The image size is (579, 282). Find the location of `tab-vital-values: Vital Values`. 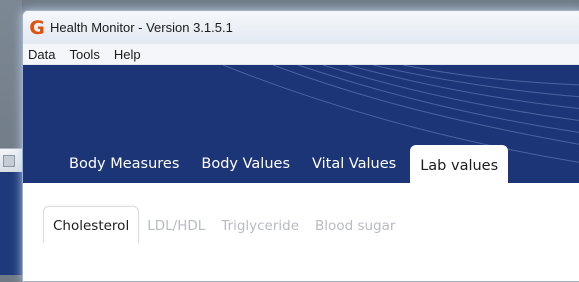

tab-vital-values: Vital Values is located at coordinates (354, 169).